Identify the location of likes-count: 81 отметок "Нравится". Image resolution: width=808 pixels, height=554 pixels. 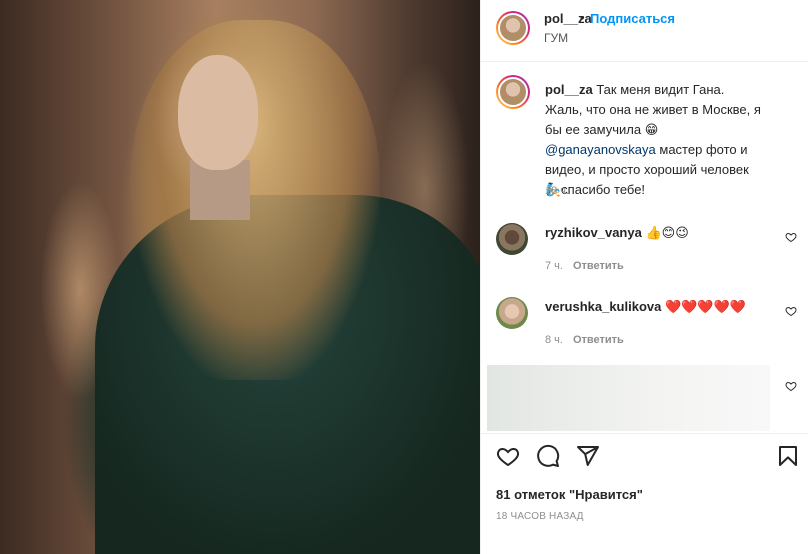
(569, 494).